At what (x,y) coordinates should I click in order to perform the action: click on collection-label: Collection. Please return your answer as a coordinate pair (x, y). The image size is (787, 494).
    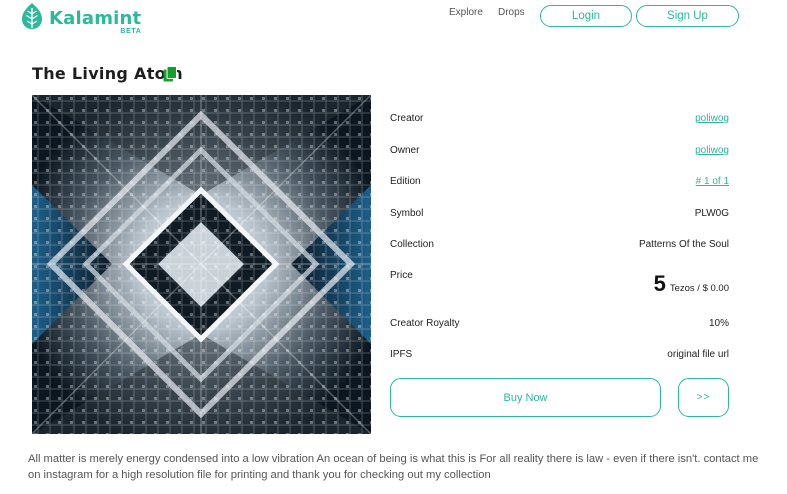
    Looking at the image, I should click on (412, 244).